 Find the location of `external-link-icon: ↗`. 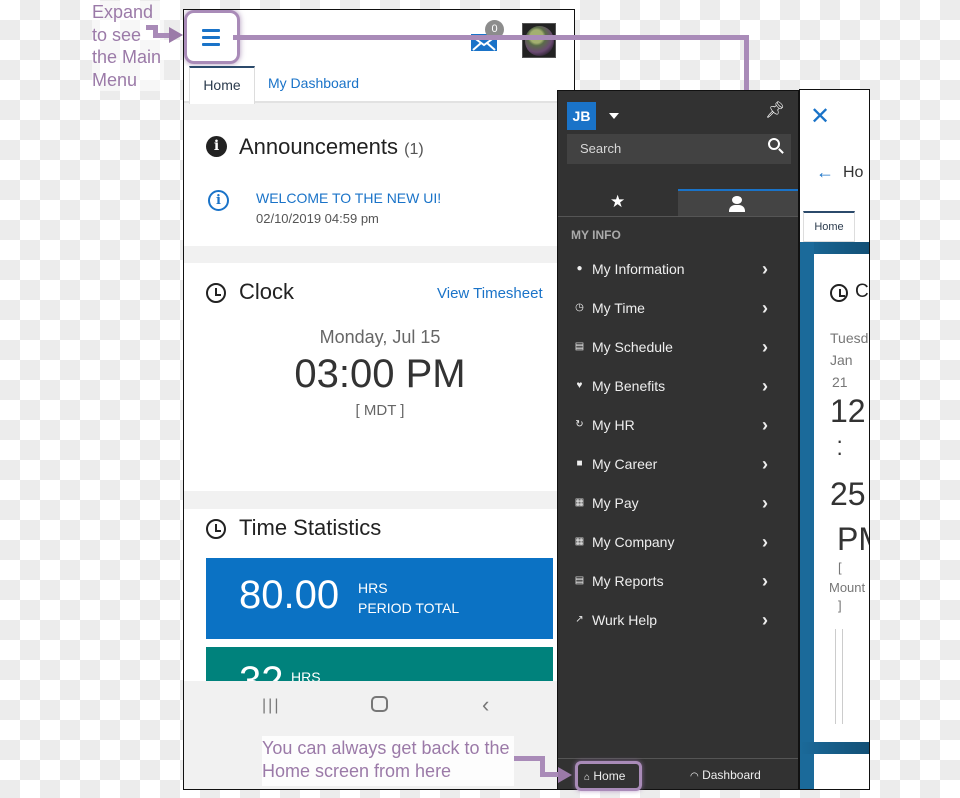

external-link-icon: ↗ is located at coordinates (579, 619).